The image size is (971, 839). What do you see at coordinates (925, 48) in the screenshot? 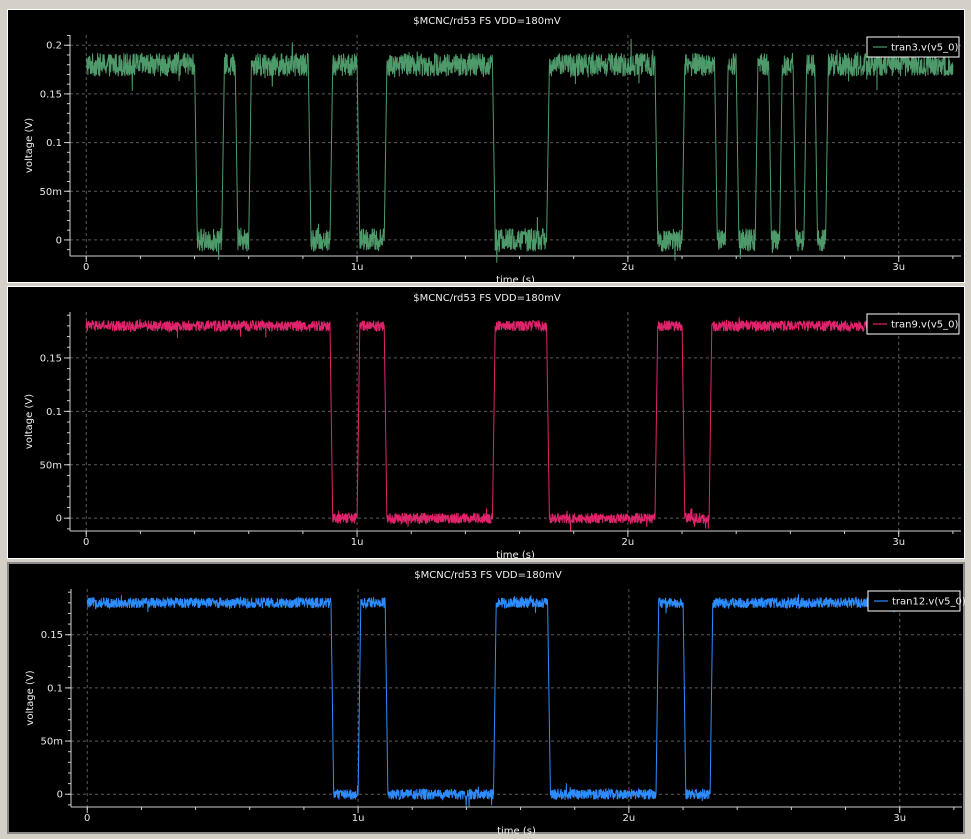
I see `legend-label: tran3.v(v5_0)` at bounding box center [925, 48].